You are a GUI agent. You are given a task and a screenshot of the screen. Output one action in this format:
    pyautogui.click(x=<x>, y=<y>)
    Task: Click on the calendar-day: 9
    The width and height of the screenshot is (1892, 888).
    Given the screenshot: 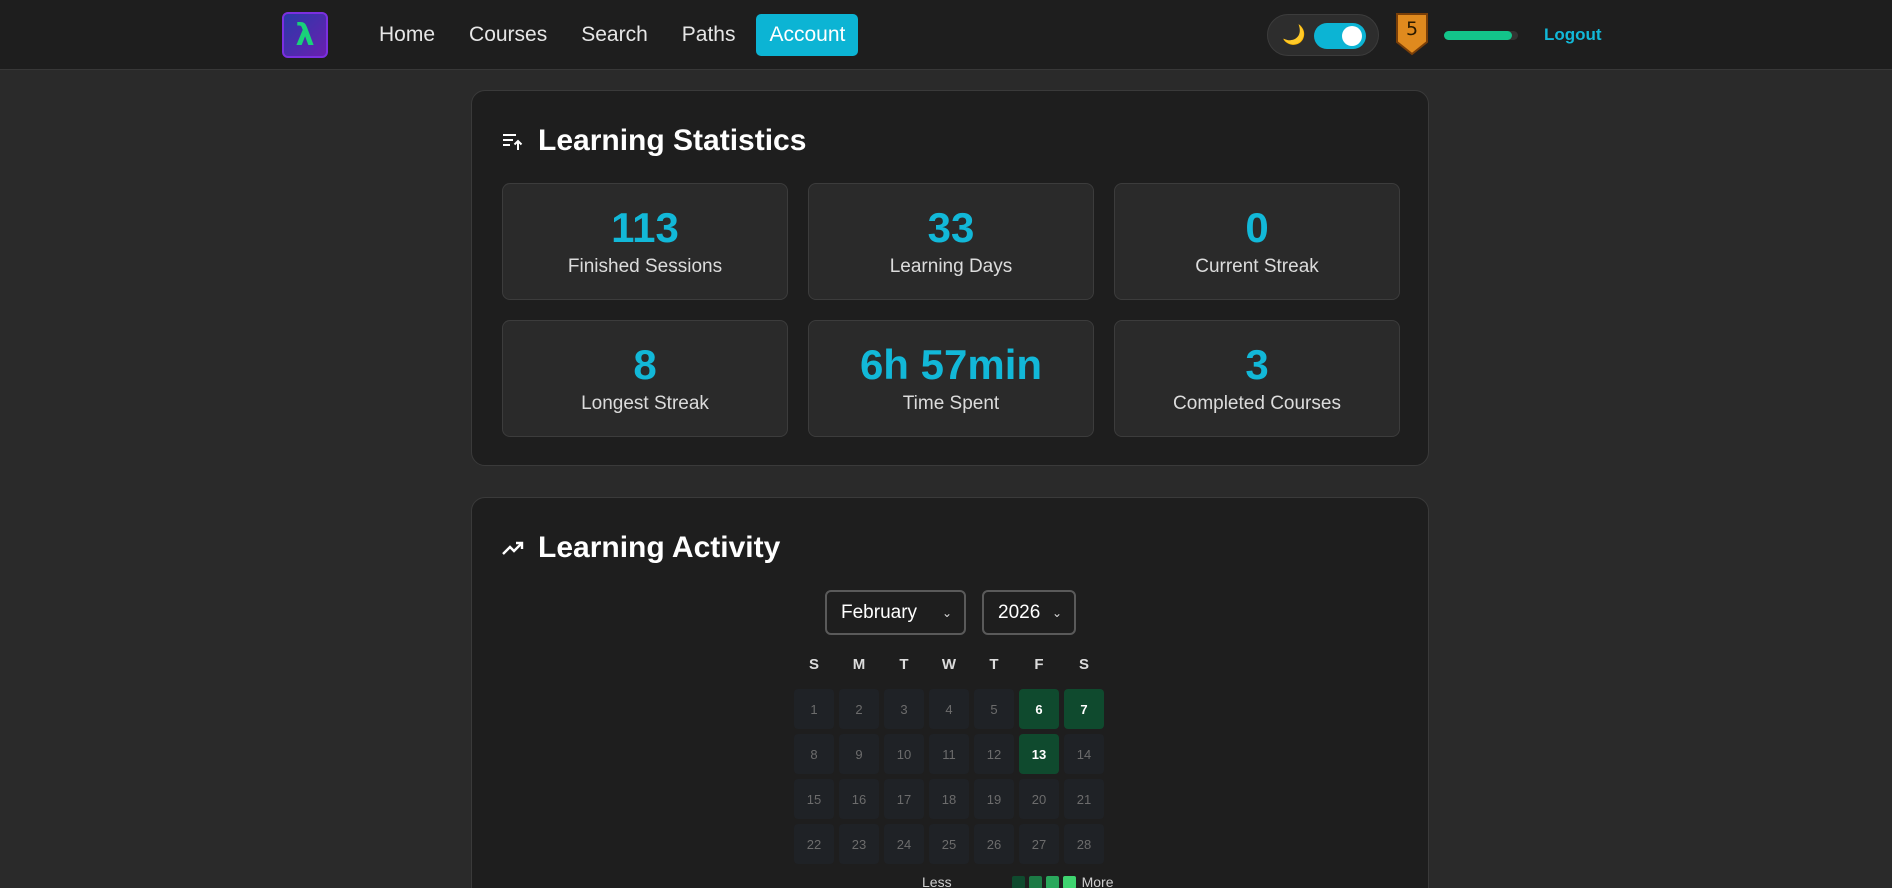 What is the action you would take?
    pyautogui.click(x=859, y=754)
    